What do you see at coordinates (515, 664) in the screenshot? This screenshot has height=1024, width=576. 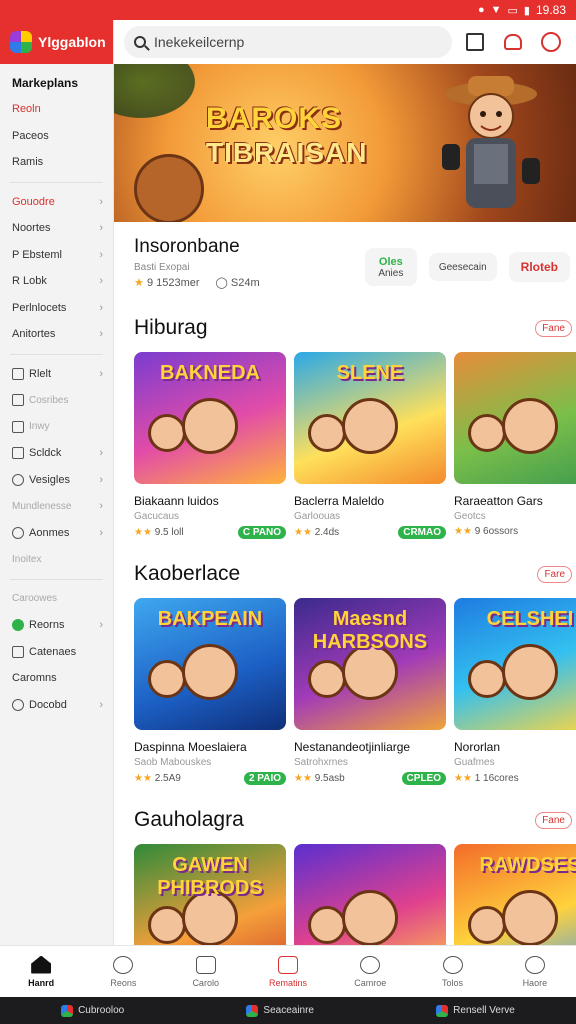 I see `game-thumbnail: CELSHEI` at bounding box center [515, 664].